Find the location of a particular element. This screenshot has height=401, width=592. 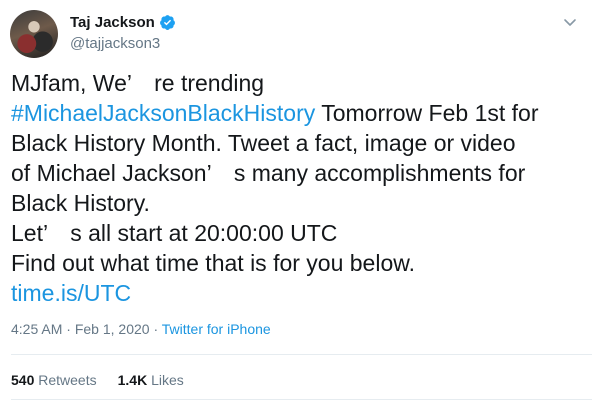

tweet-text-line: MJfam, We’ re trending is located at coordinates (298, 83).